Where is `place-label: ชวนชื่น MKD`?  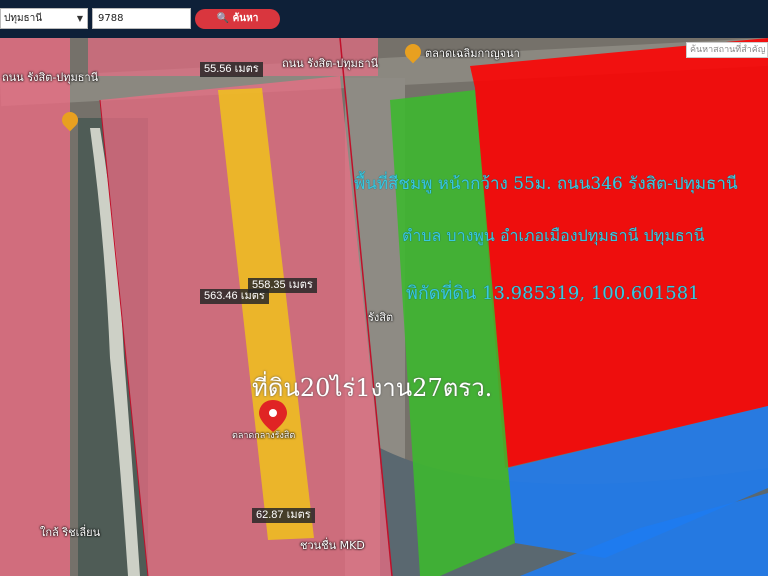
place-label: ชวนชื่น MKD is located at coordinates (332, 545).